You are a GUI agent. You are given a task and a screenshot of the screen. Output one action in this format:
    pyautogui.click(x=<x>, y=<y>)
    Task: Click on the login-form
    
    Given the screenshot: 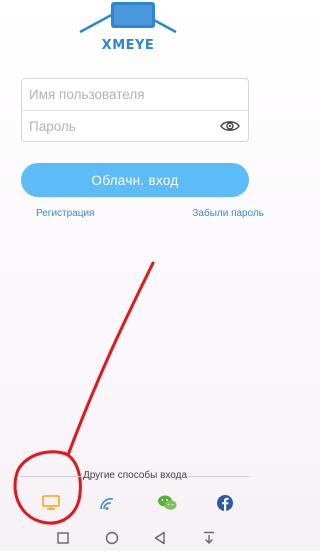 What is the action you would take?
    pyautogui.click(x=135, y=110)
    